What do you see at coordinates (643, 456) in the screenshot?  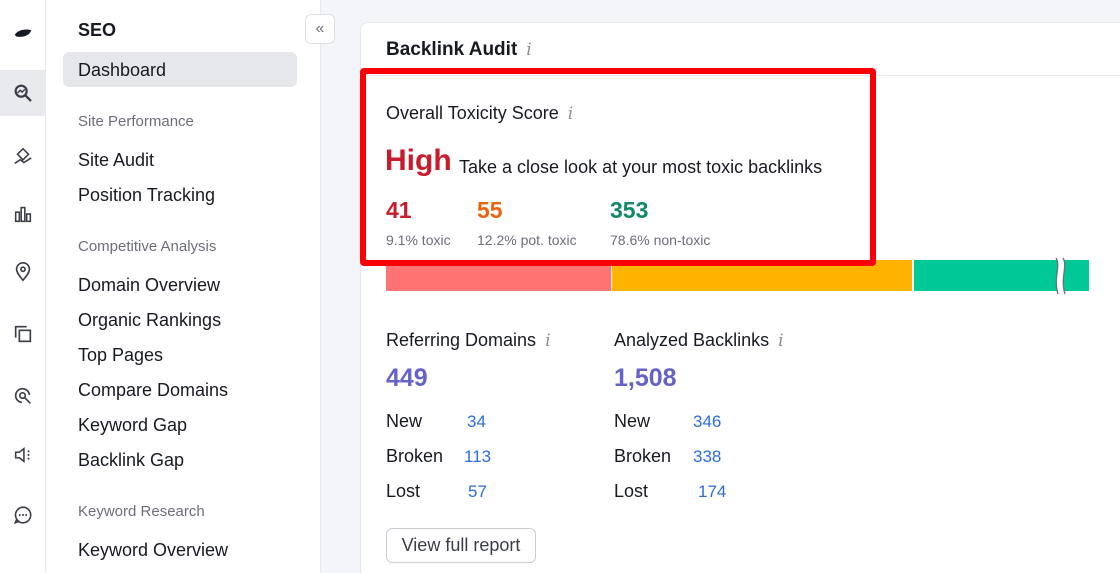 I see `ab-broken-label: Broken` at bounding box center [643, 456].